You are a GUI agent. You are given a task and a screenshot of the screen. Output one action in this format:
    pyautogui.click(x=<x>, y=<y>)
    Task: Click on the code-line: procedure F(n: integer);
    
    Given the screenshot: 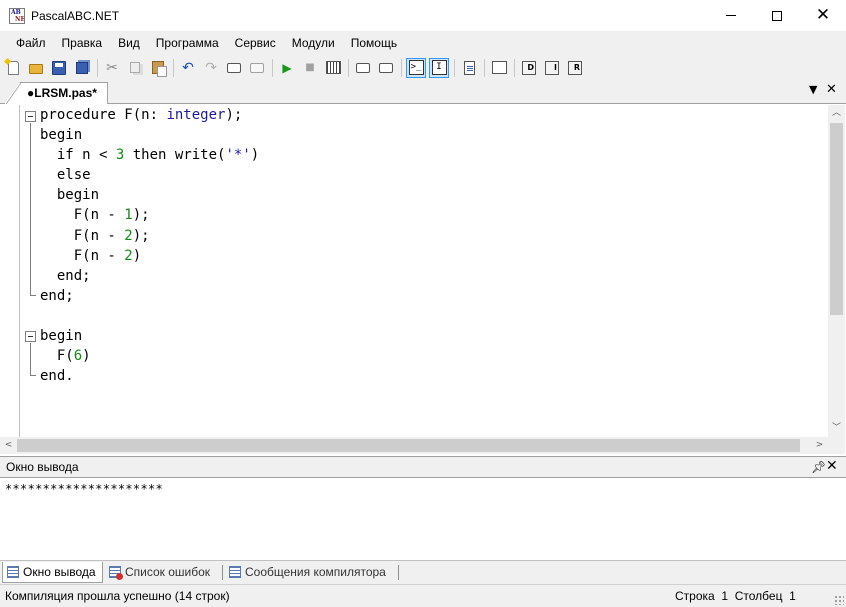 What is the action you would take?
    pyautogui.click(x=149, y=115)
    